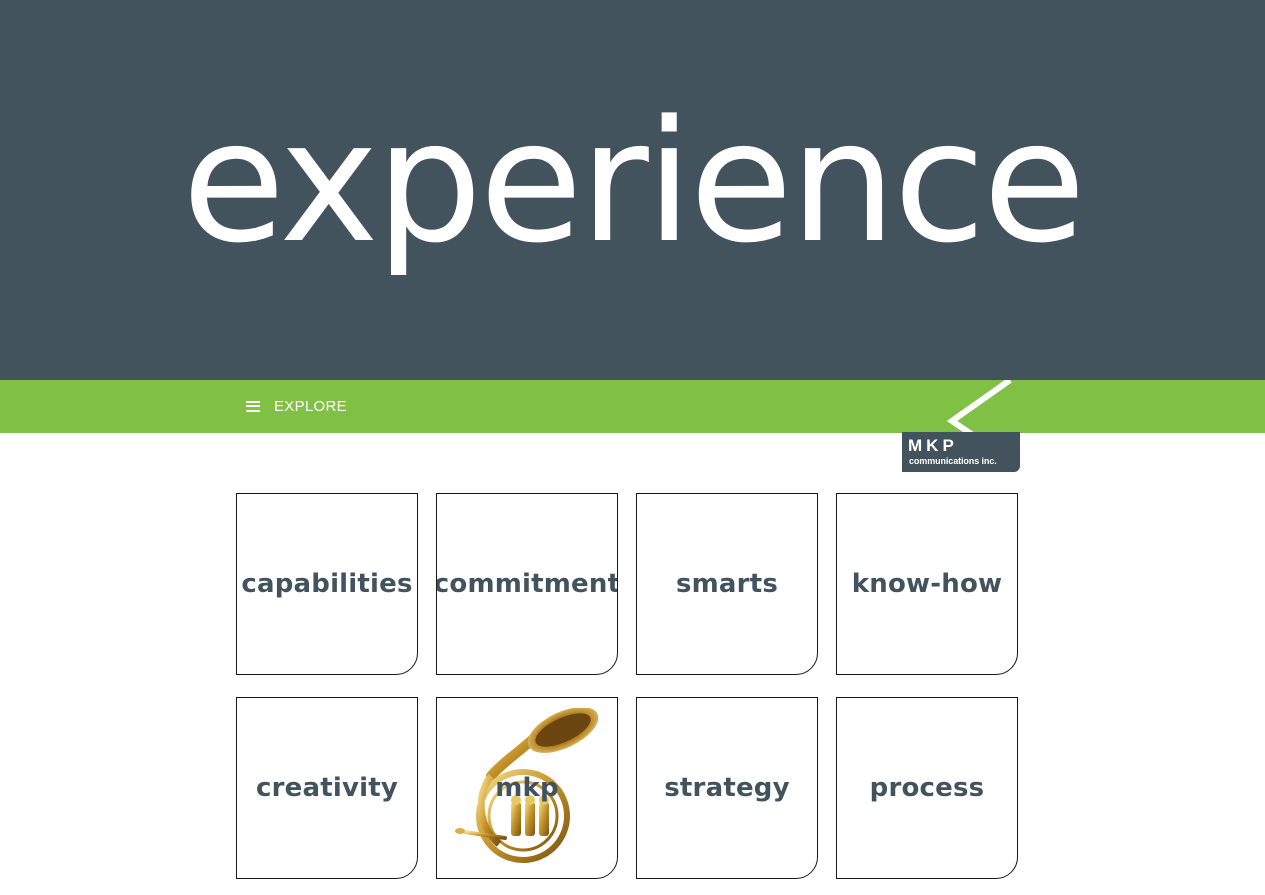  I want to click on tile-label: creativity, so click(327, 788).